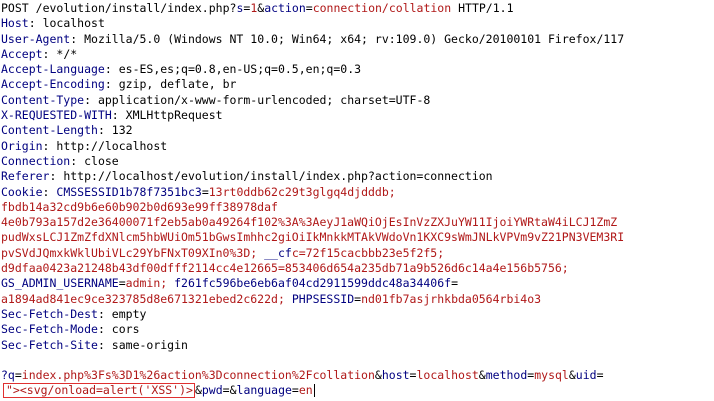  I want to click on header-connection: Connection: close, so click(60, 160).